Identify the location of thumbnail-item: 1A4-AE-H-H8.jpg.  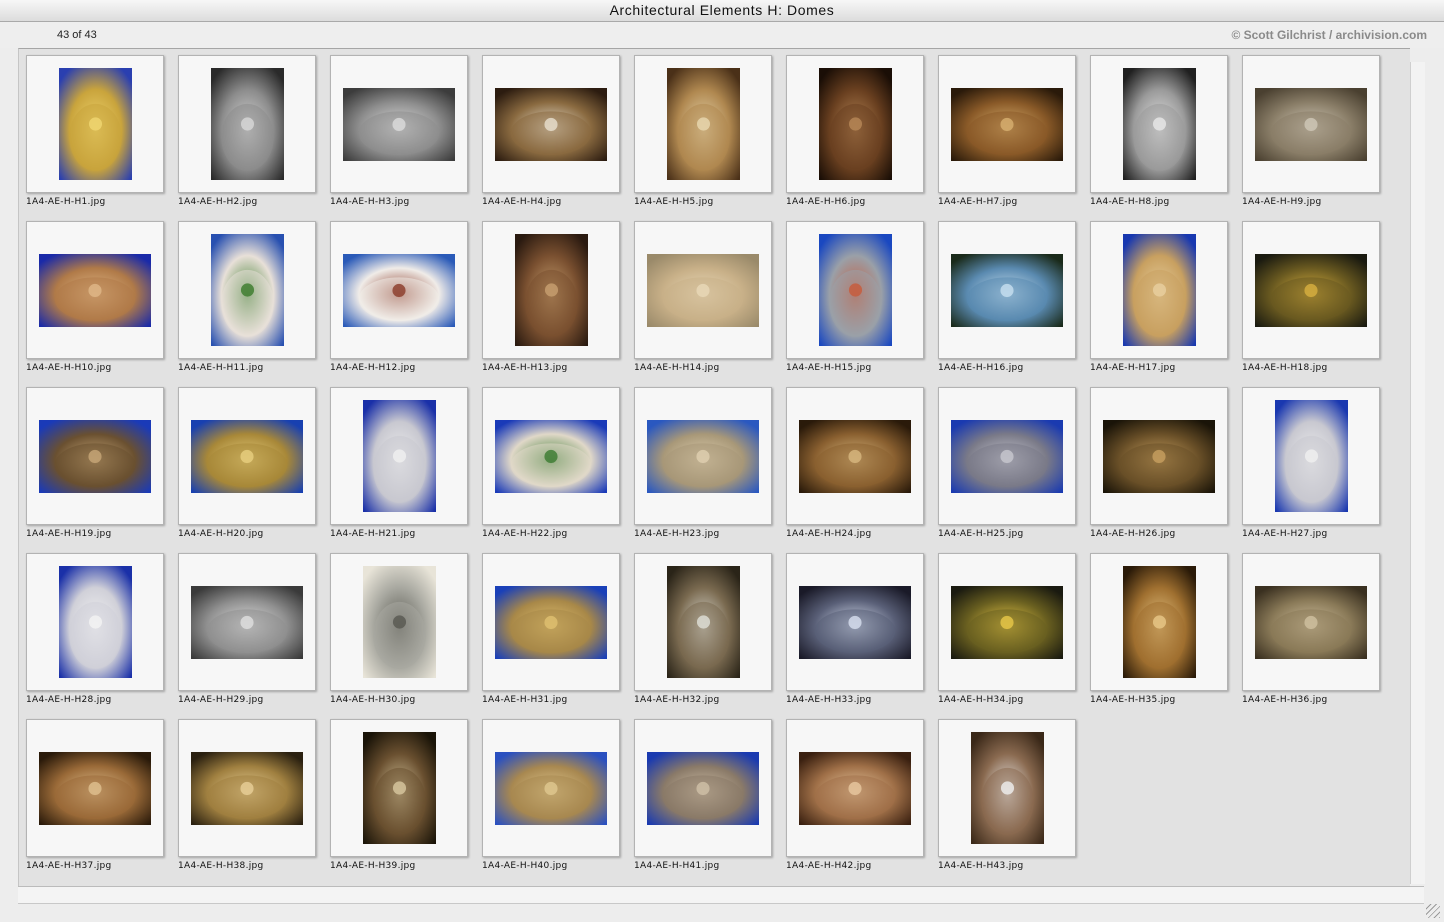
(1159, 132).